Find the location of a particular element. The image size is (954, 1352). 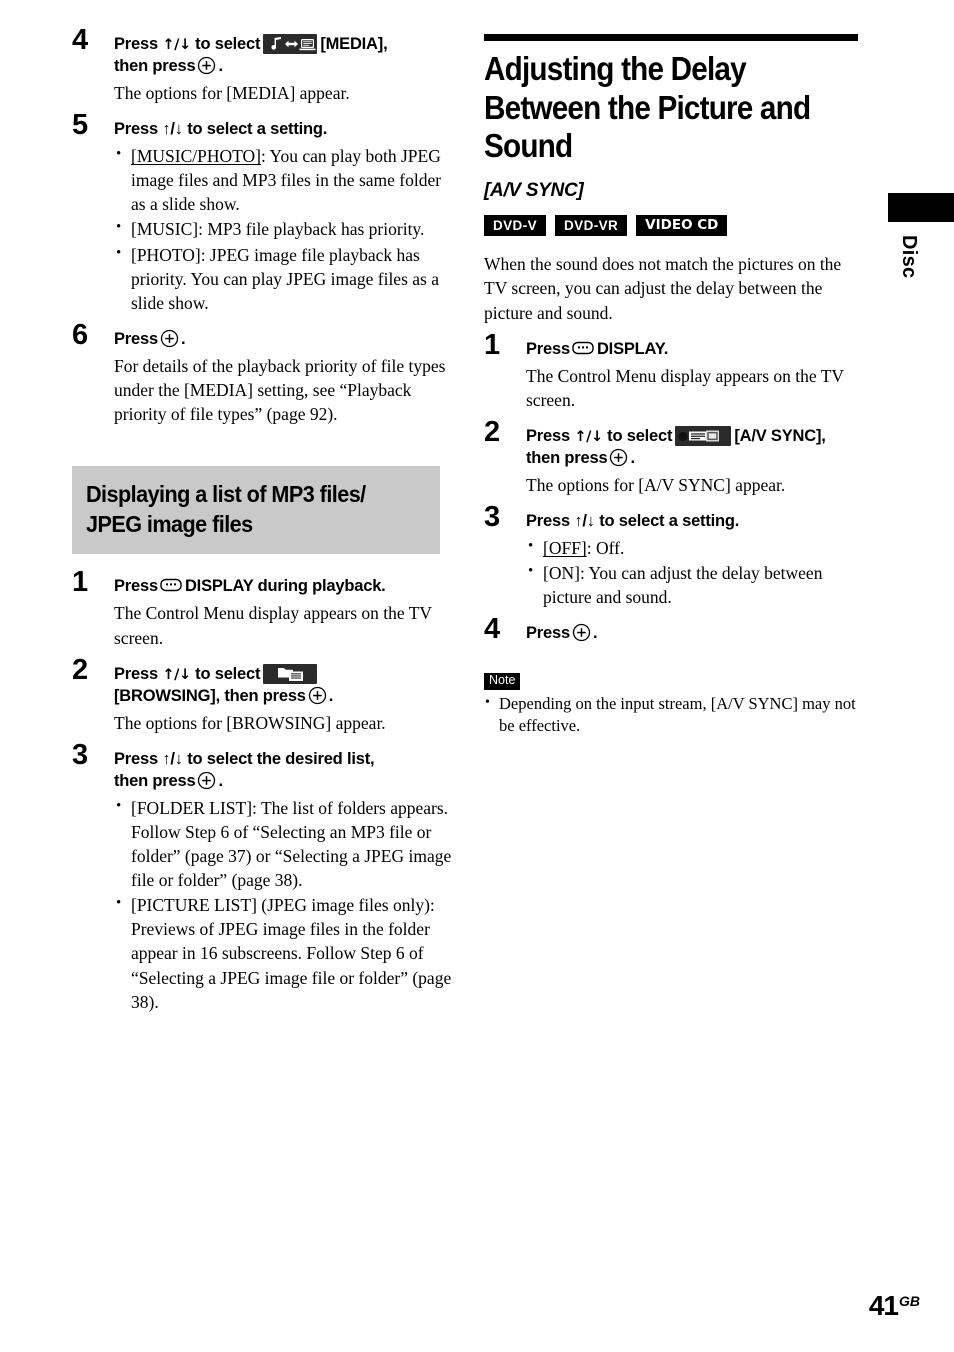

disc-type-badges: DVD-V DVD-VR VIDEO CD is located at coordinates (671, 225).